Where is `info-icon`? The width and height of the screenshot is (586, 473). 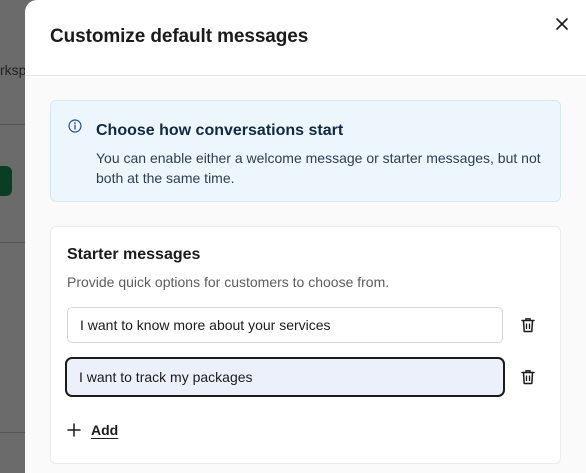
info-icon is located at coordinates (75, 126).